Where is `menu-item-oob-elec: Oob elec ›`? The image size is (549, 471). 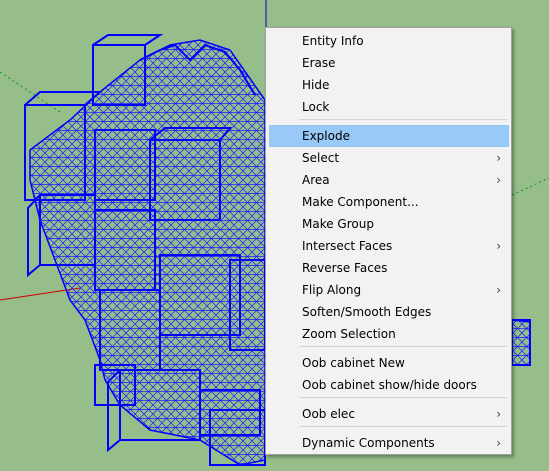
menu-item-oob-elec: Oob elec › is located at coordinates (389, 414).